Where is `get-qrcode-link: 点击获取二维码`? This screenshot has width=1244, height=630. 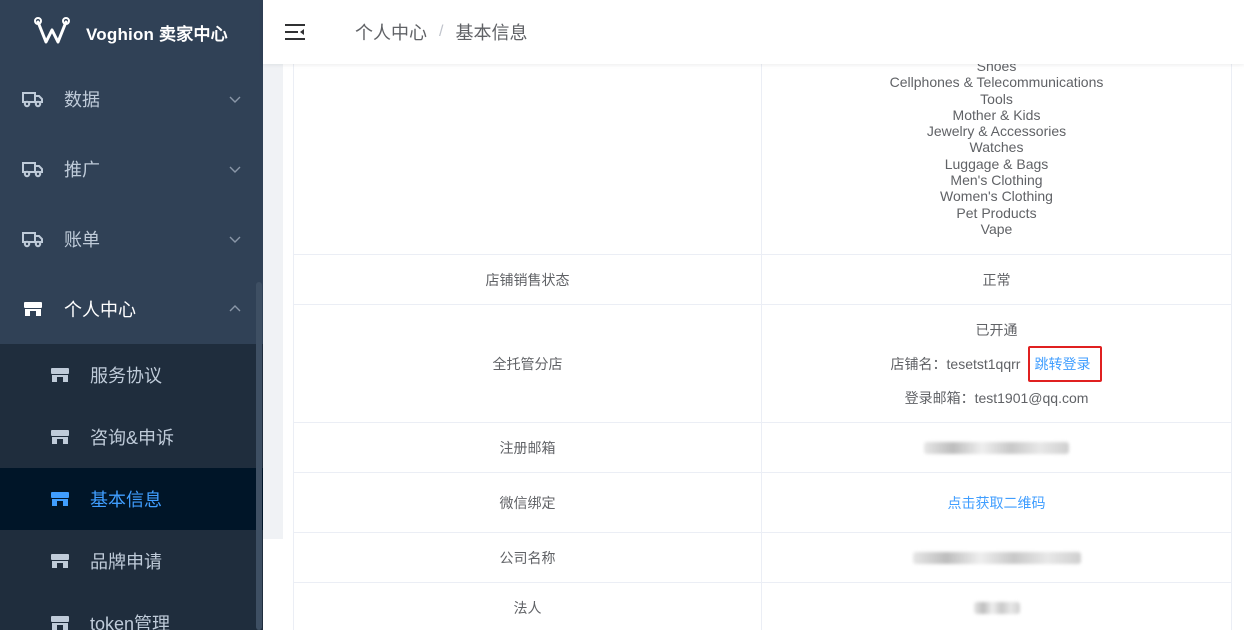
get-qrcode-link: 点击获取二维码 is located at coordinates (997, 503).